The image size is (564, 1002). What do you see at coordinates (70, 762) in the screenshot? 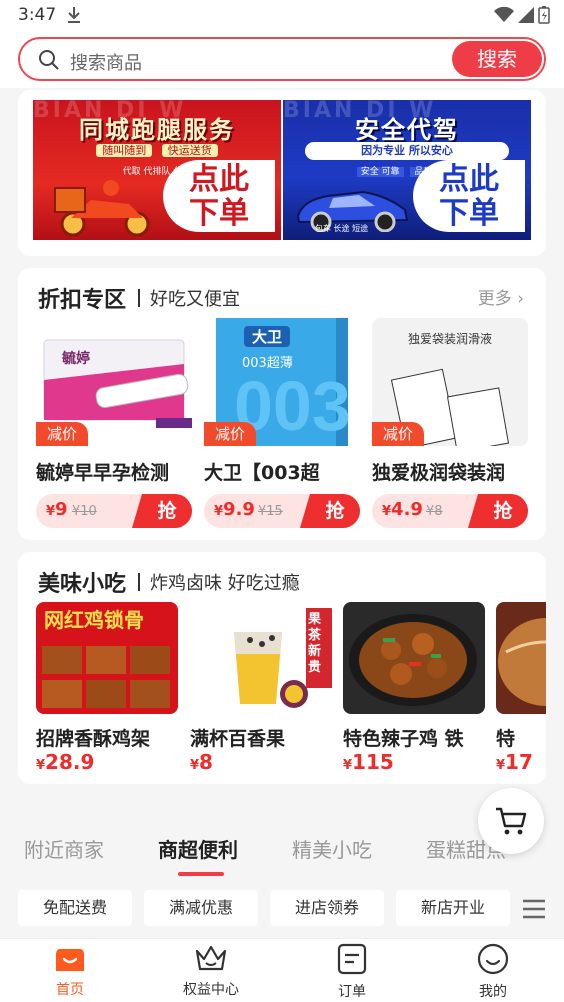
I see `price-value: 28.9` at bounding box center [70, 762].